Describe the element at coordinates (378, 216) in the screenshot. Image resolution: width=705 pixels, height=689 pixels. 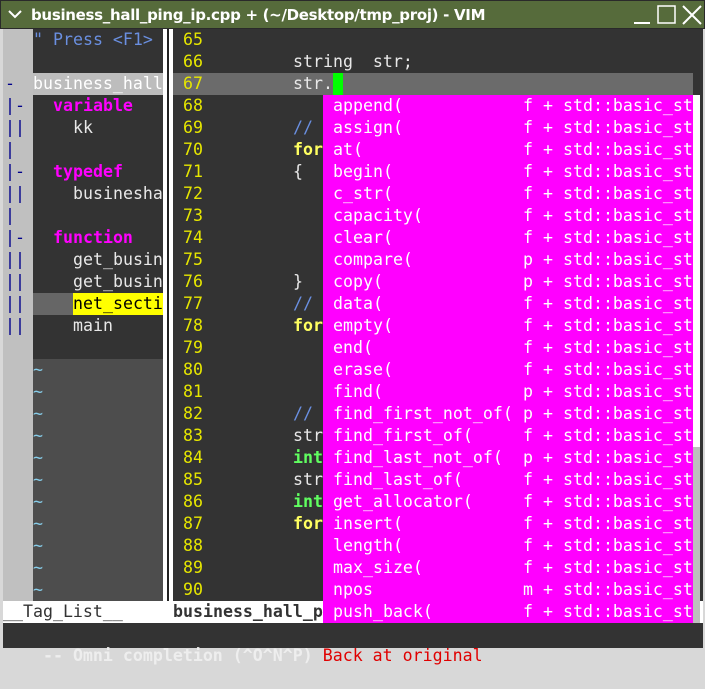
I see `completion-item-word: capacity(` at that location.